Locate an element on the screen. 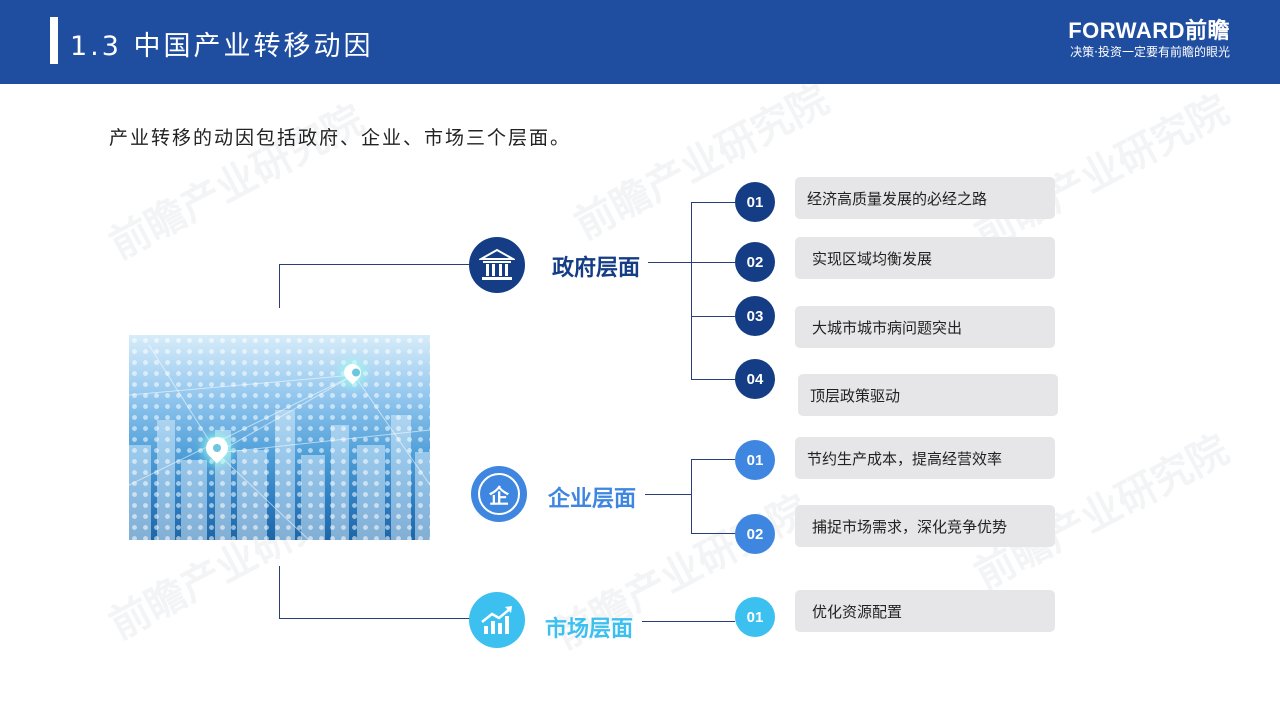 This screenshot has width=1280, height=720. forward-logo: FORWARD前瞻 决策·投资一定要有前瞻的眼光 is located at coordinates (1145, 39).